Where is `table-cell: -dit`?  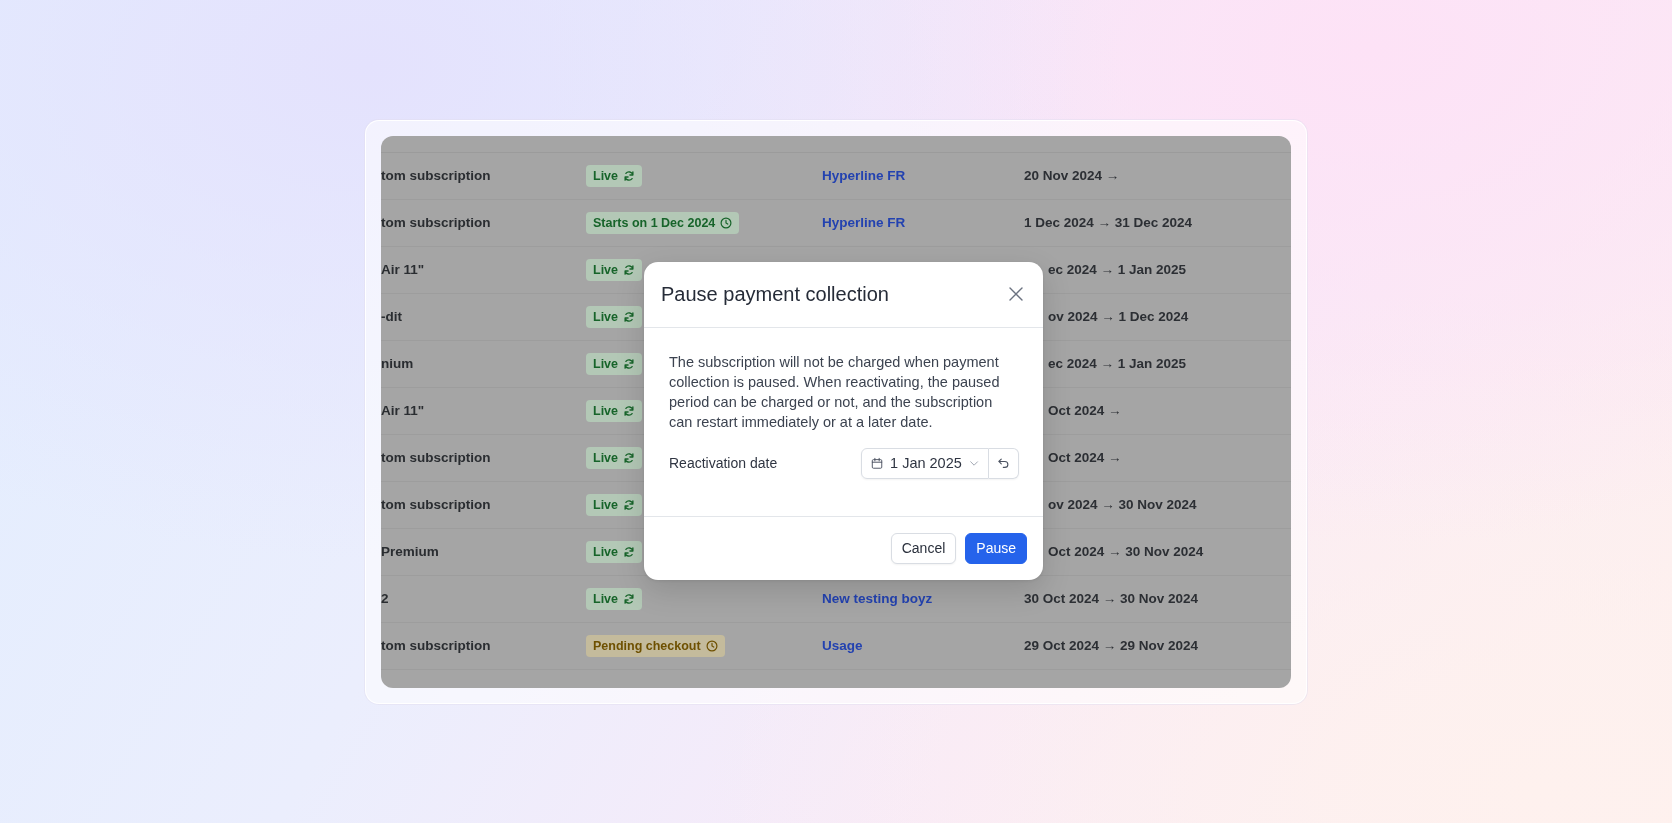
table-cell: -dit is located at coordinates (391, 316).